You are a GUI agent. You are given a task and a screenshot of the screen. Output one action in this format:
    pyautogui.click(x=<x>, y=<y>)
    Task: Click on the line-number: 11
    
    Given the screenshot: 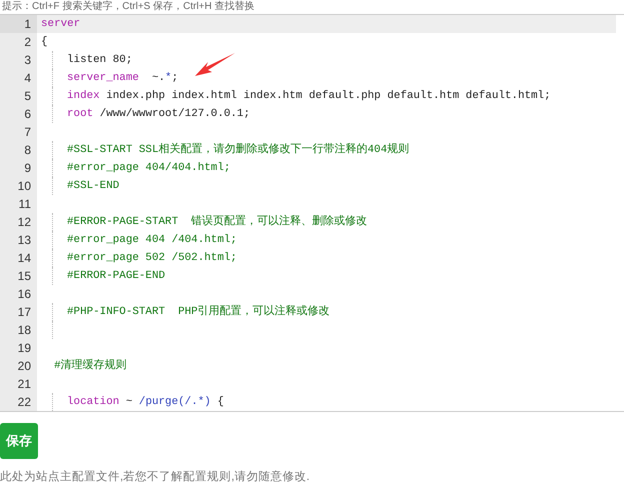 What is the action you would take?
    pyautogui.click(x=18, y=204)
    